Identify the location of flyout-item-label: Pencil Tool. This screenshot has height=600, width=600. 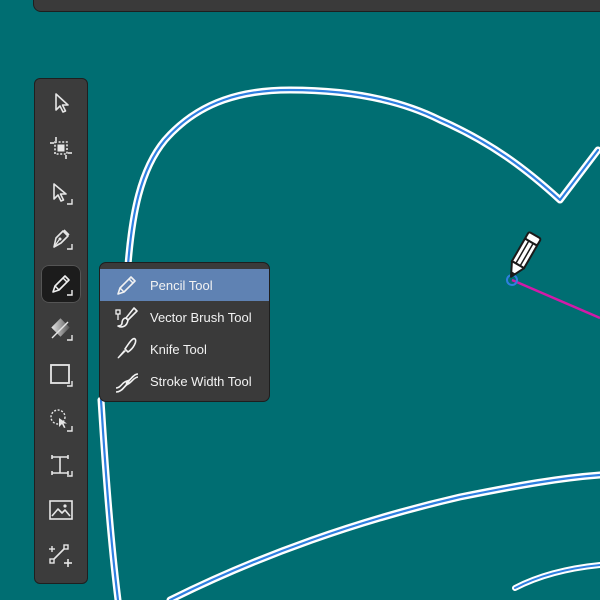
(181, 285).